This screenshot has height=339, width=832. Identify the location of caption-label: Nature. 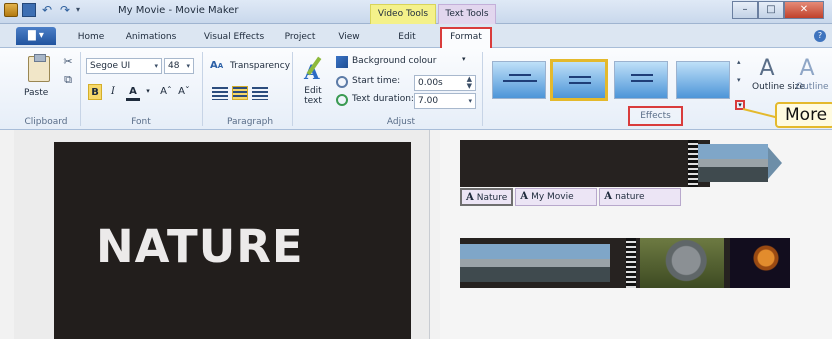
(492, 198).